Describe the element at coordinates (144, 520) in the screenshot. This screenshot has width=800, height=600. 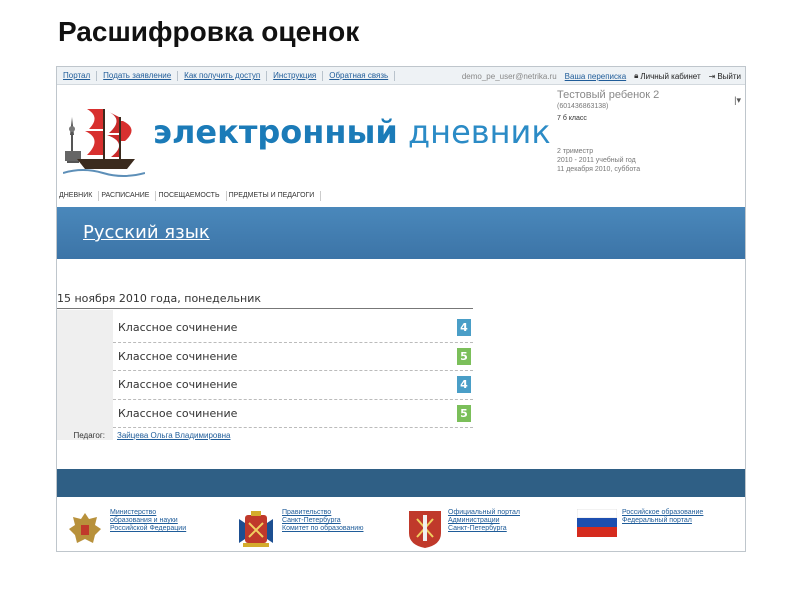
I see `partner-line: образования и науки` at that location.